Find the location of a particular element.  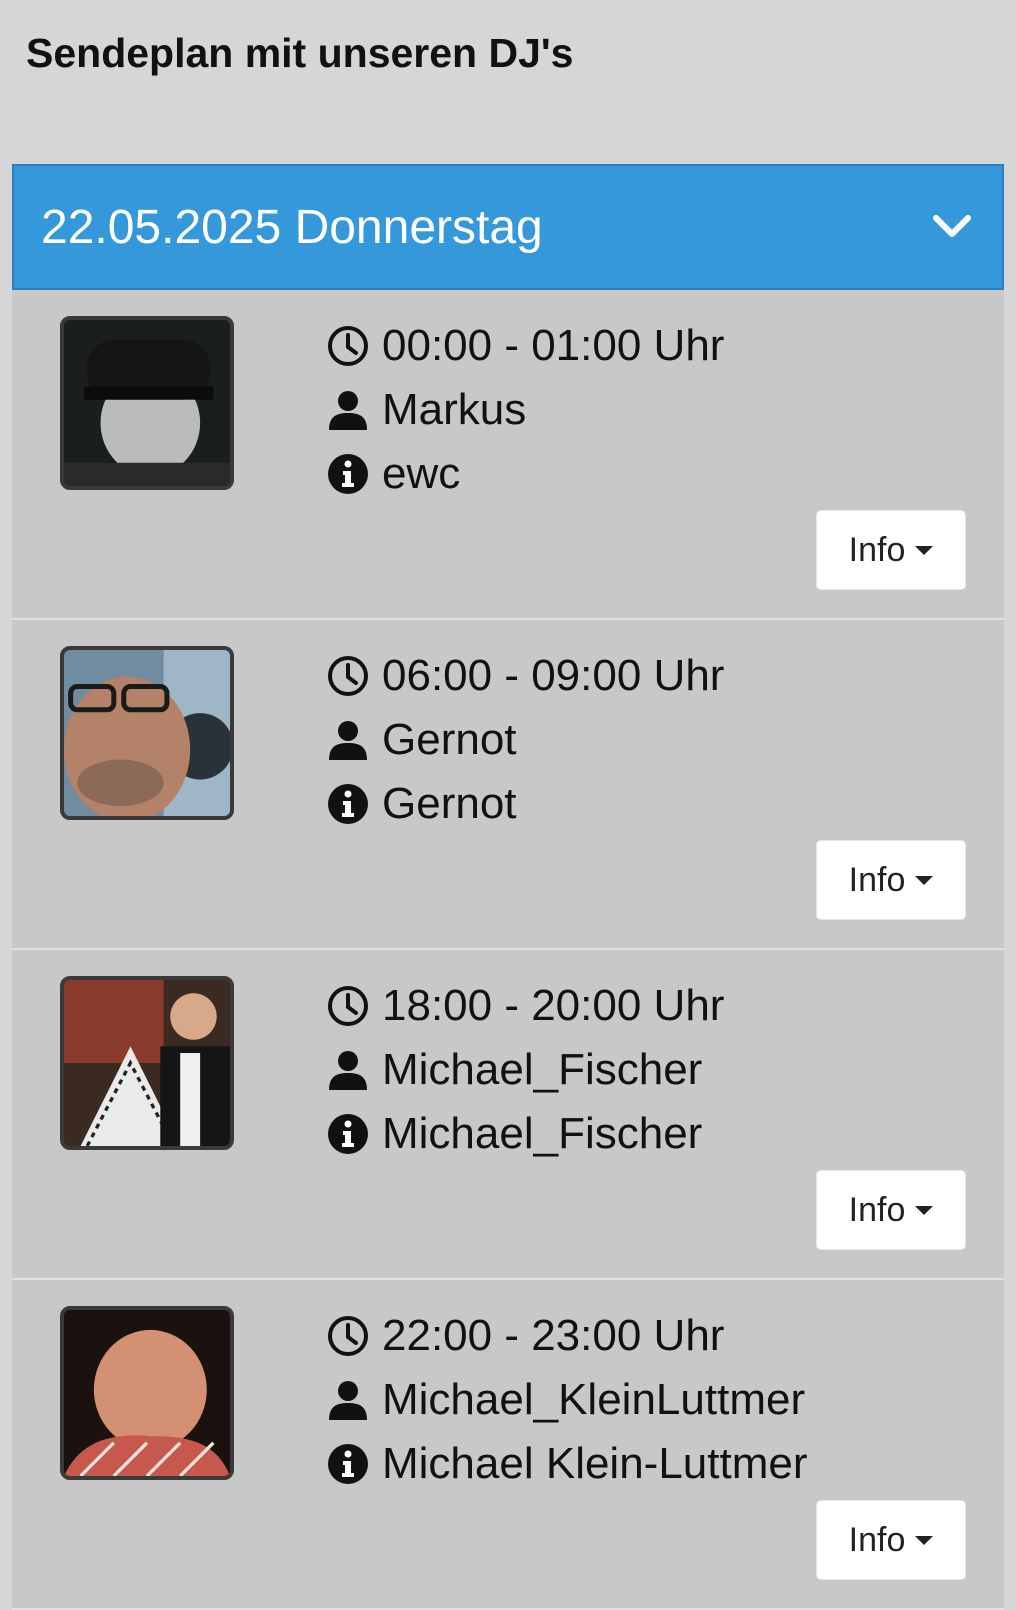

time-slot: 06:00 - 09:00 Uhr is located at coordinates (553, 675).